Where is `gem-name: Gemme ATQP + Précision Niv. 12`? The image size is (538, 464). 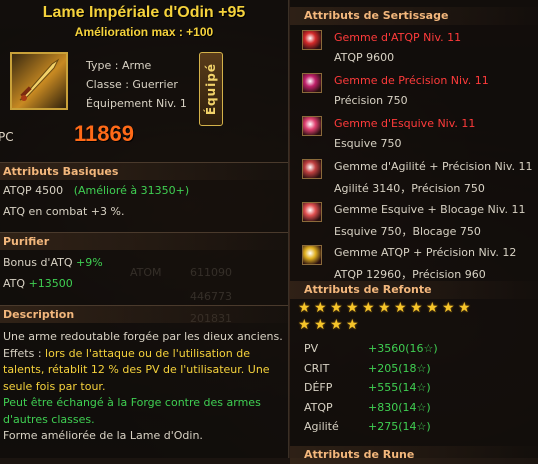
gem-name: Gemme ATQP + Précision Niv. 12 is located at coordinates (425, 252).